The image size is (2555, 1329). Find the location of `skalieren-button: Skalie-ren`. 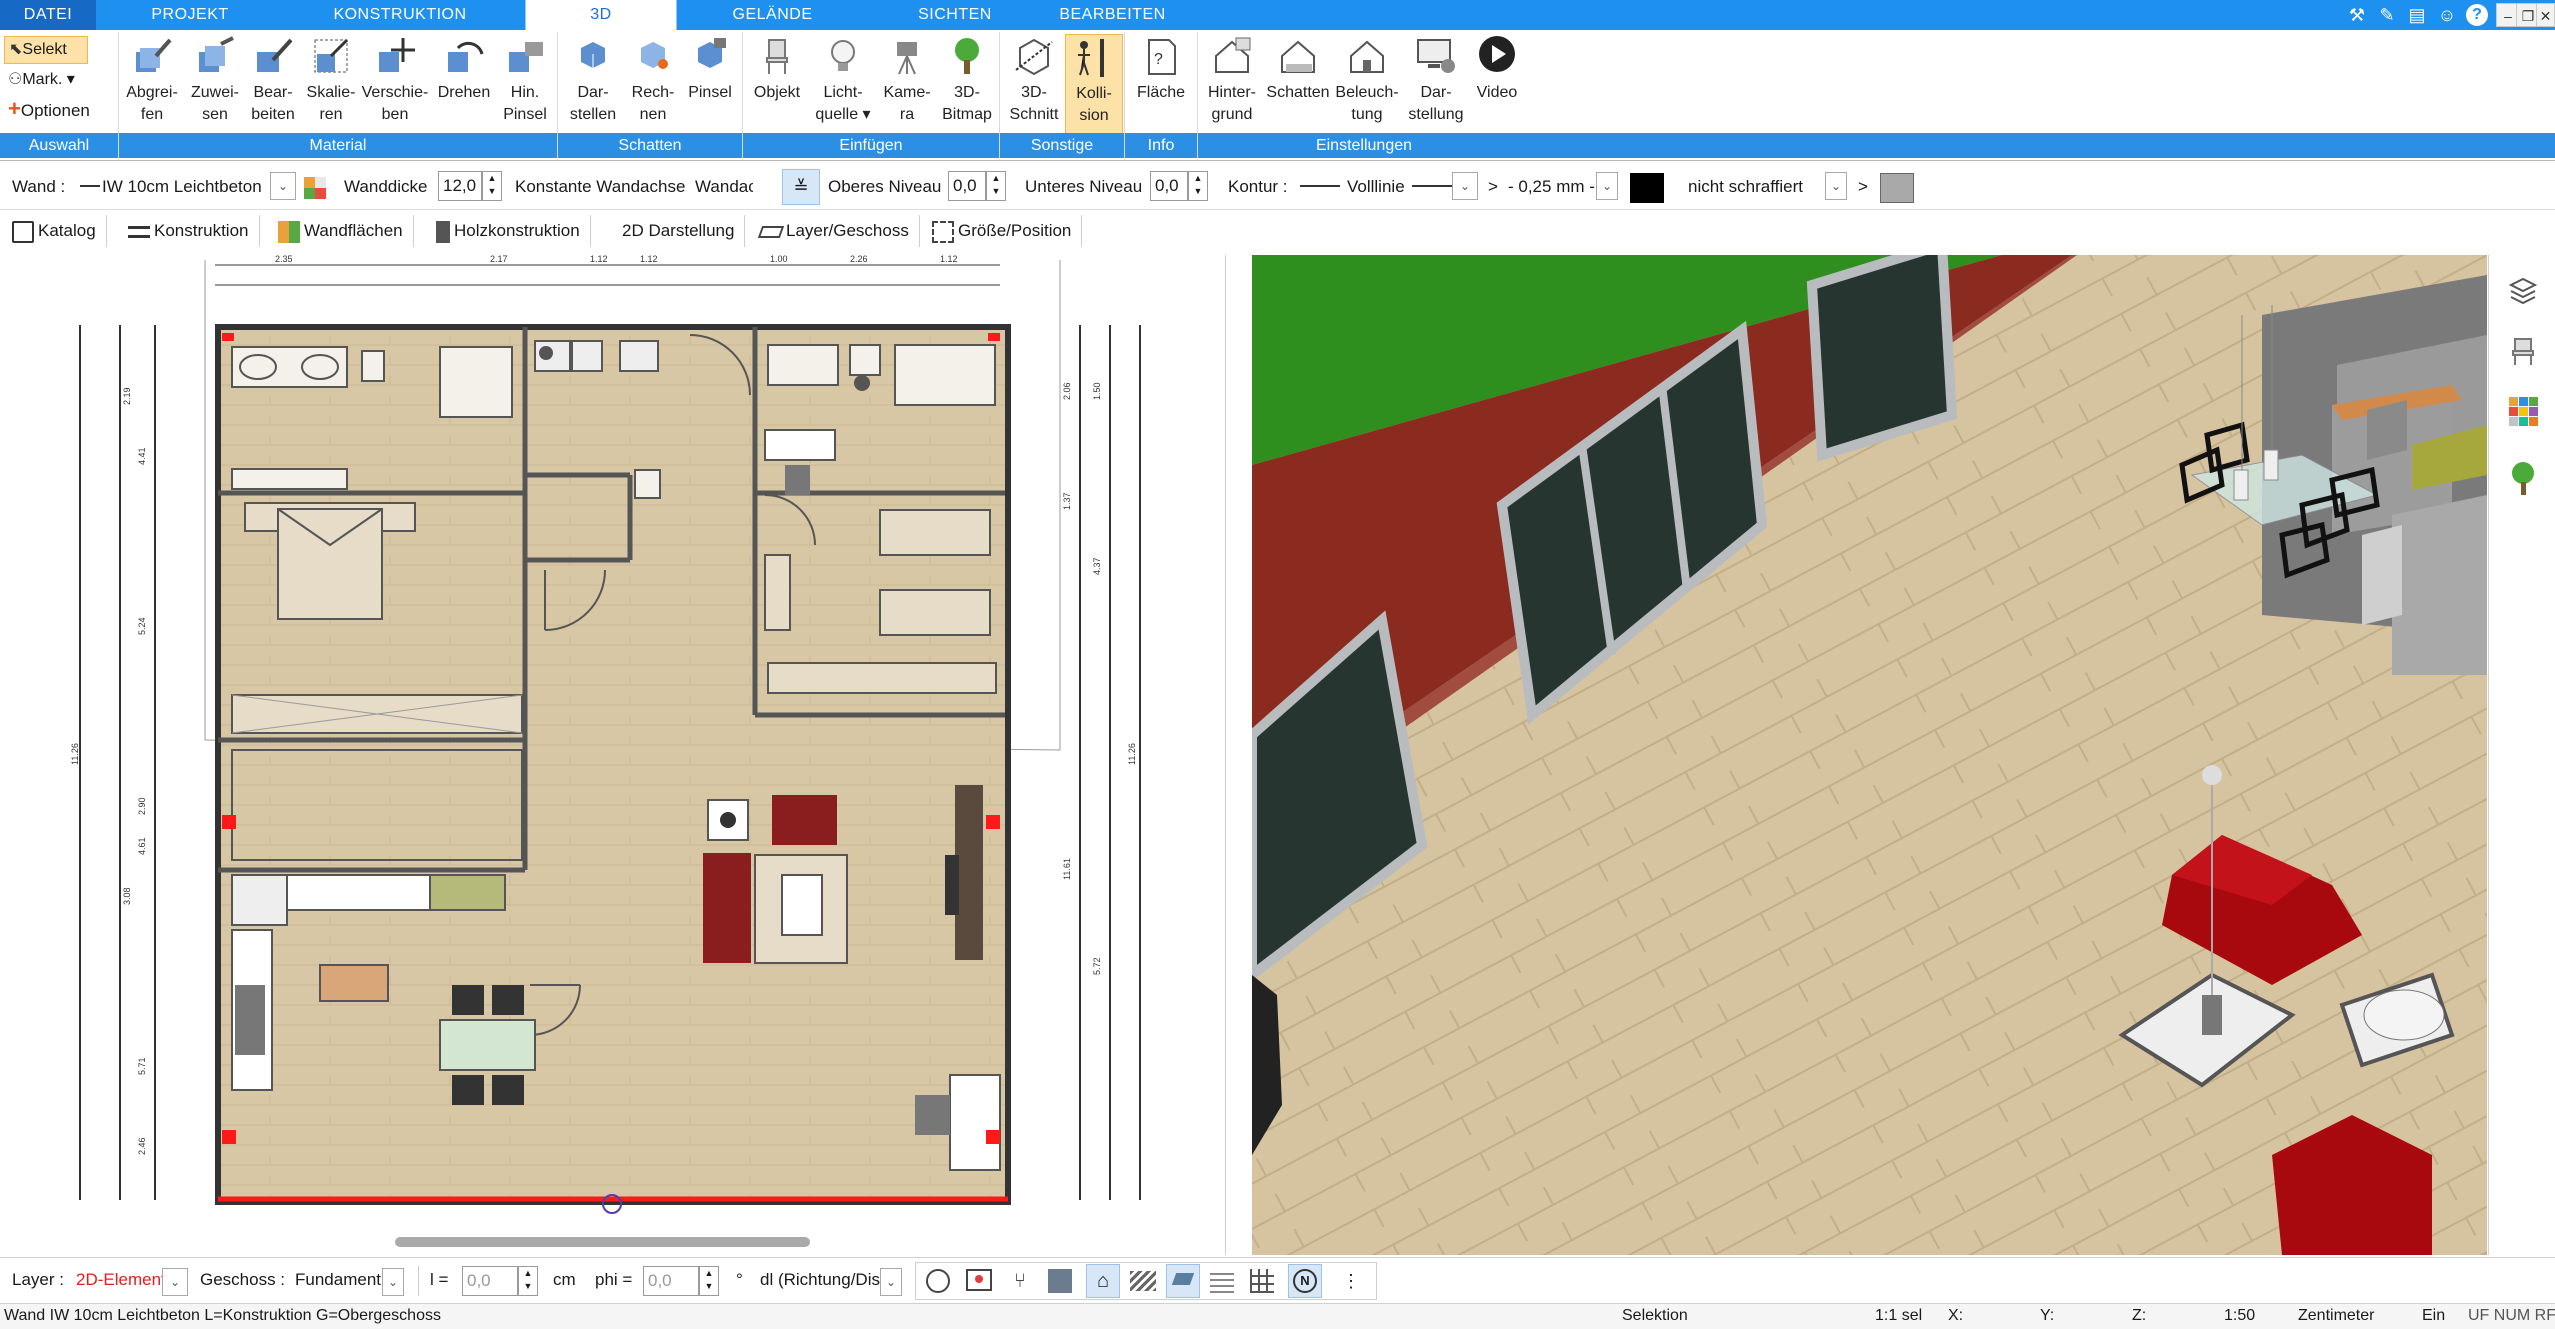

skalieren-button: Skalie-ren is located at coordinates (331, 80).